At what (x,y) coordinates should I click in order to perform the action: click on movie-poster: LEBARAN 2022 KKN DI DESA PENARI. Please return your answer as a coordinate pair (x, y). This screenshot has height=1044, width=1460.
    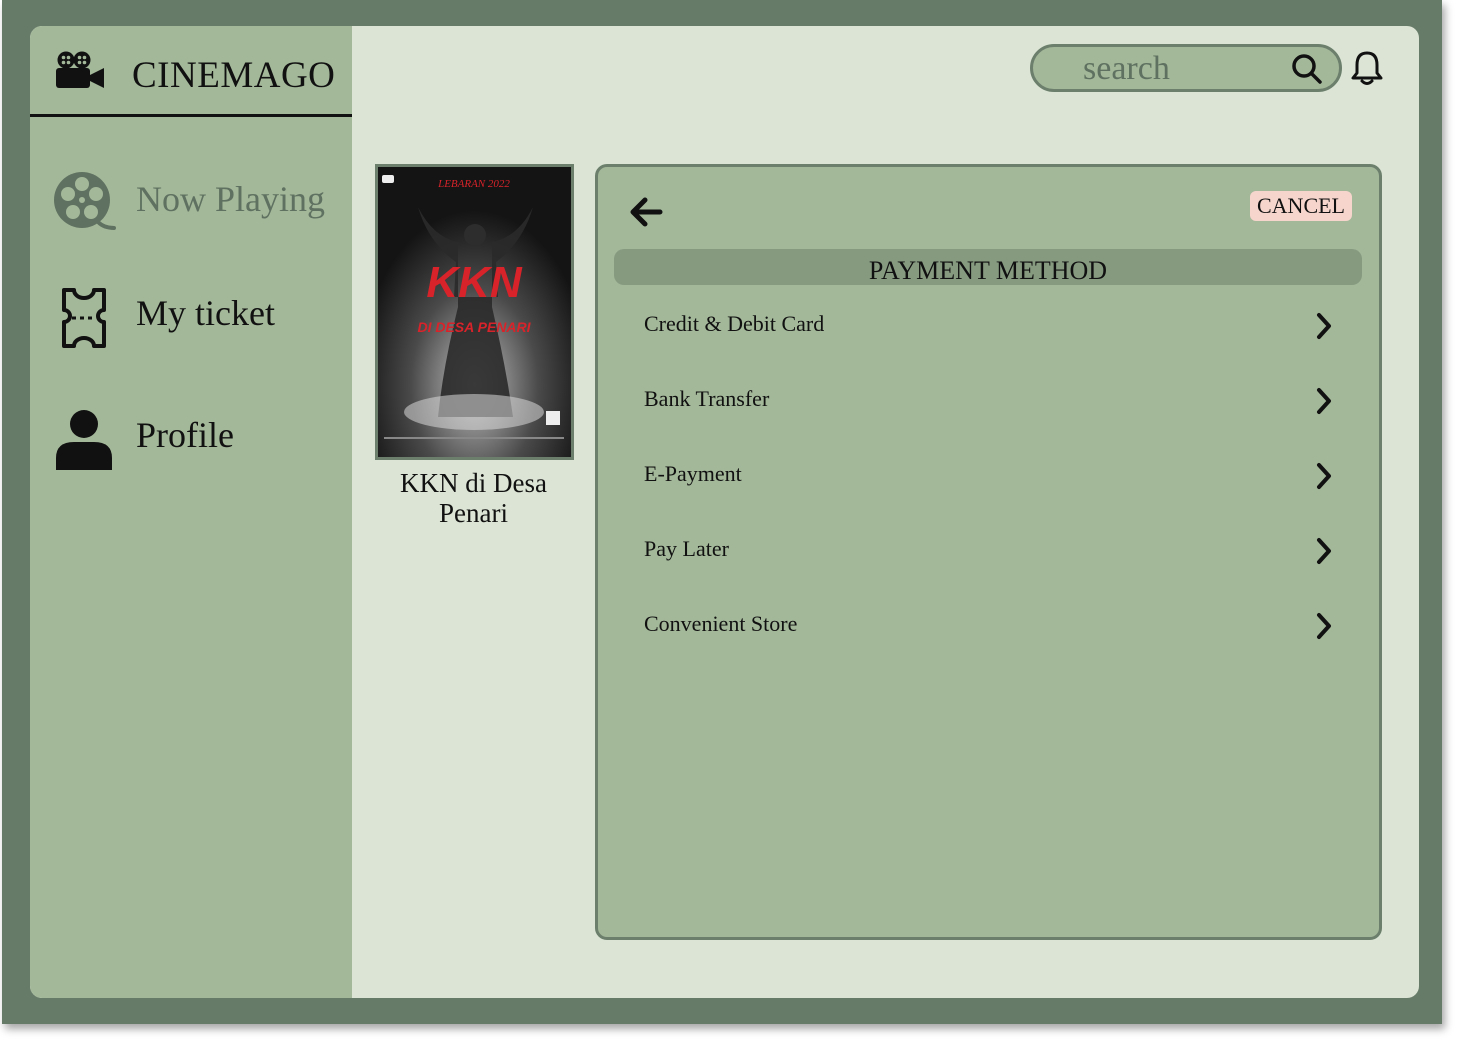
    Looking at the image, I should click on (474, 312).